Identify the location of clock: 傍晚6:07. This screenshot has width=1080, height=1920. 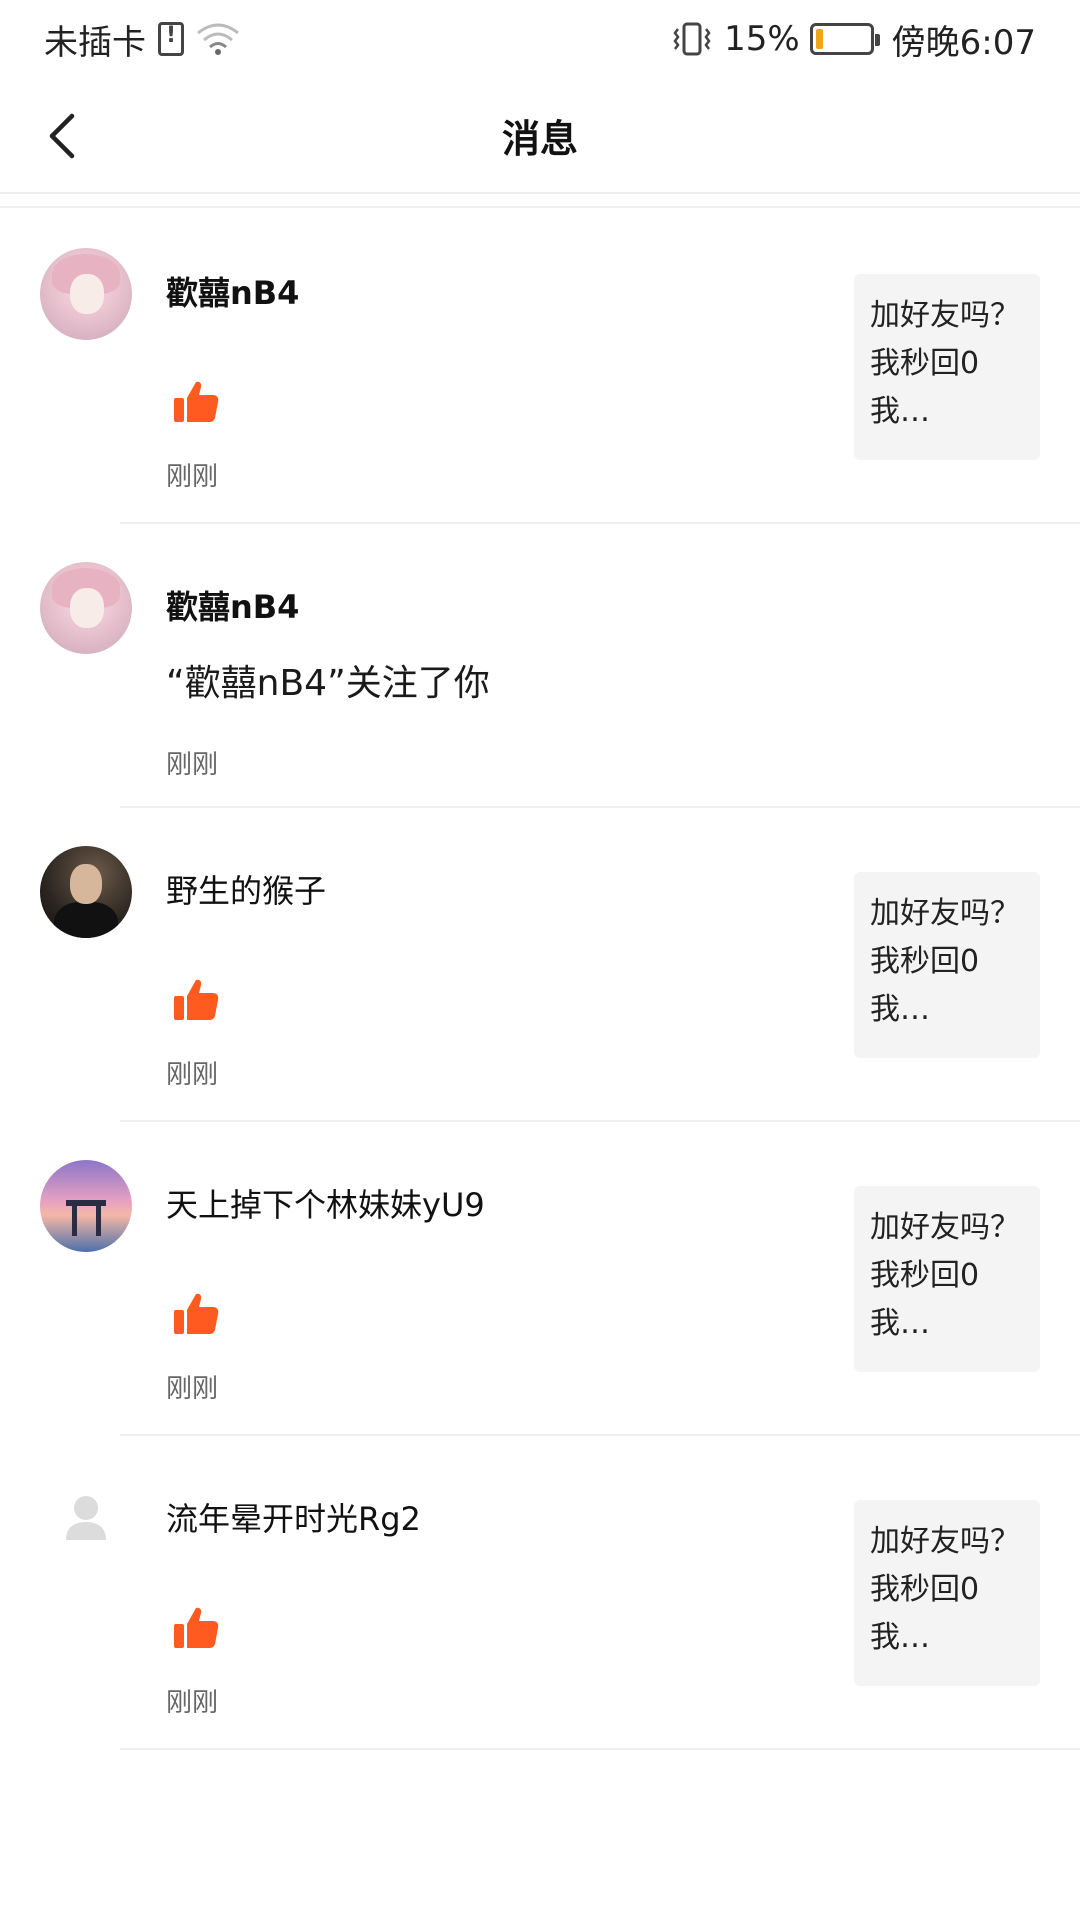
(963, 42).